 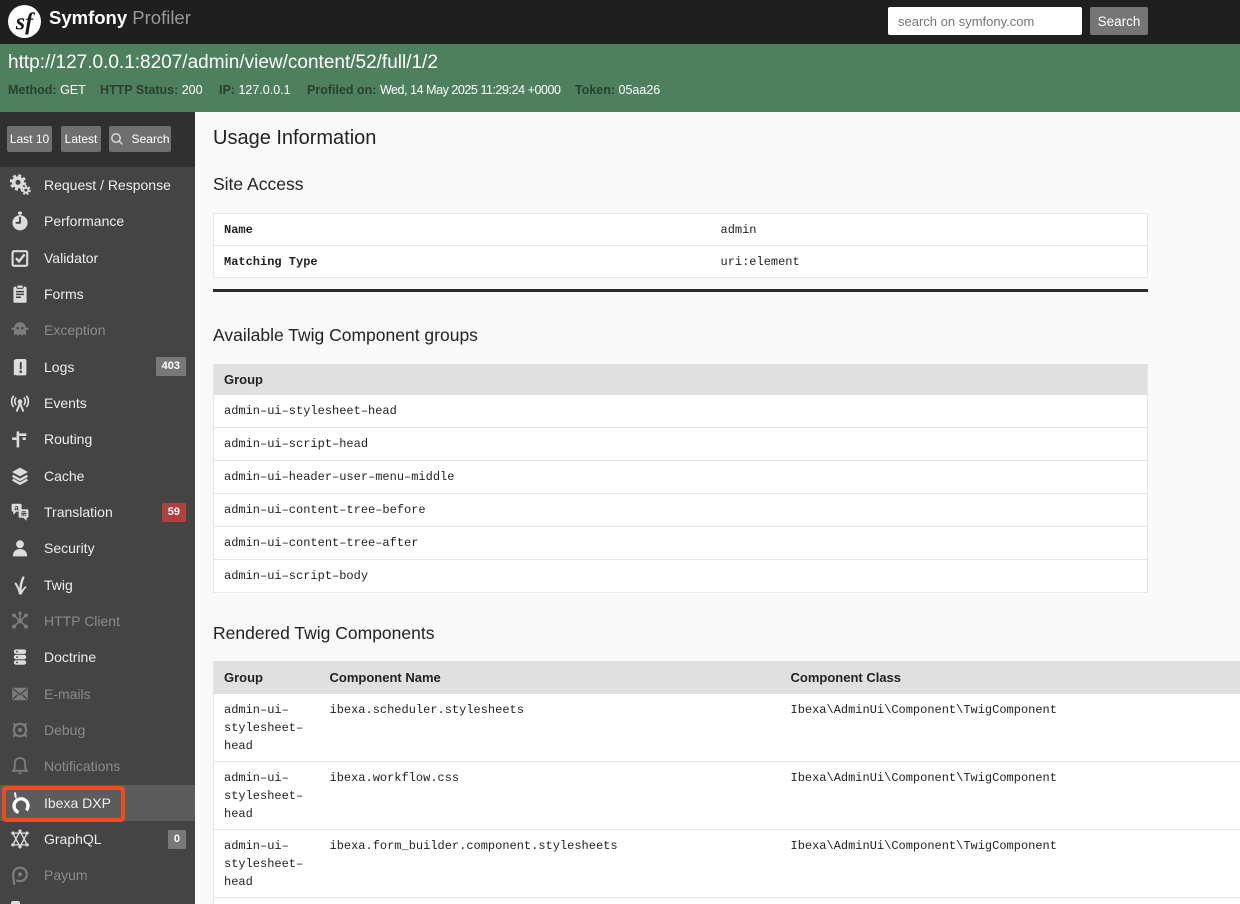 What do you see at coordinates (25, 22) in the screenshot?
I see `svg-text: sf` at bounding box center [25, 22].